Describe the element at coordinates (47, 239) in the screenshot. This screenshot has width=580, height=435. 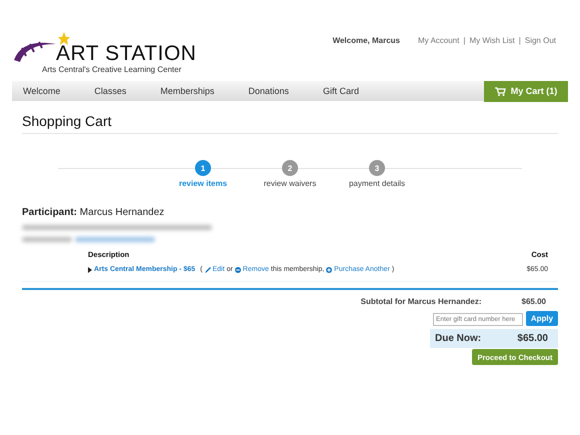
I see `blurred-phone` at that location.